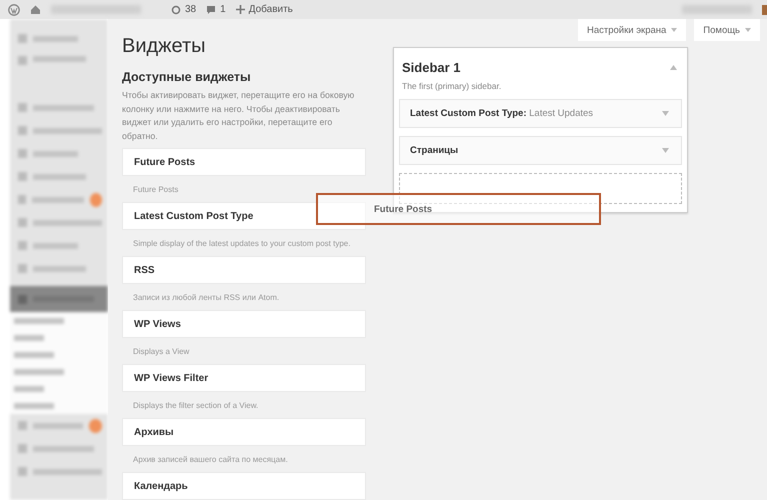 This screenshot has height=500, width=767. What do you see at coordinates (210, 460) in the screenshot?
I see `widget-description: Архив записей вашего сайта по месяцам.` at bounding box center [210, 460].